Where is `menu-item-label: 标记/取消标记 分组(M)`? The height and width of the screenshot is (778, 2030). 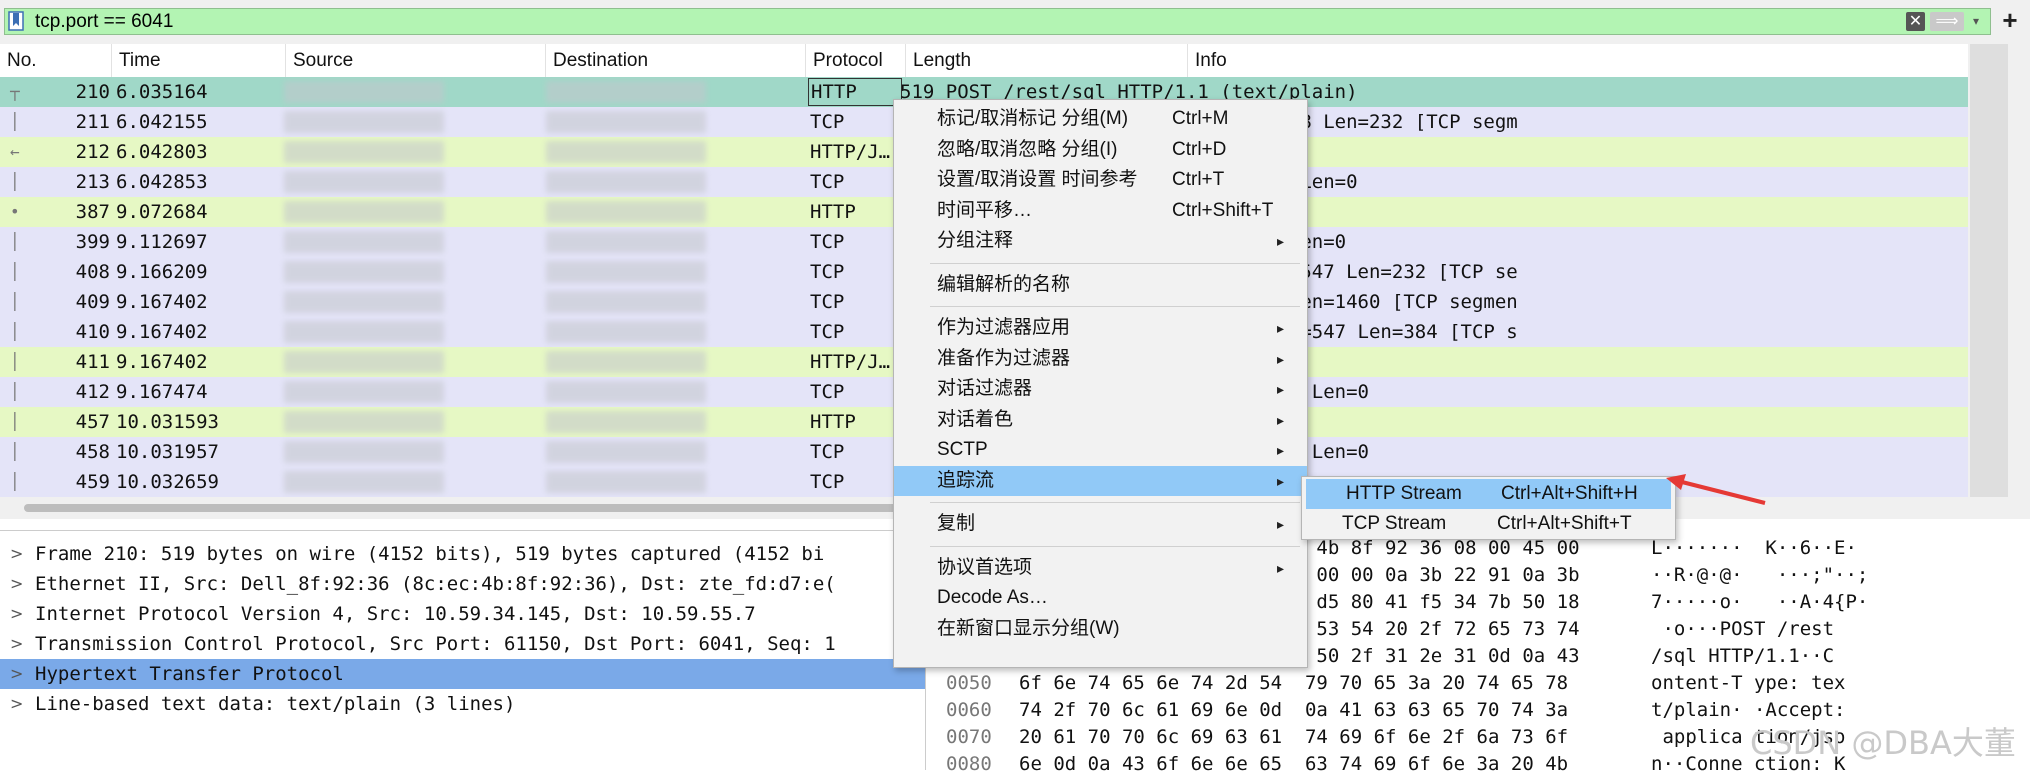 menu-item-label: 标记/取消标记 分组(M) is located at coordinates (1033, 118).